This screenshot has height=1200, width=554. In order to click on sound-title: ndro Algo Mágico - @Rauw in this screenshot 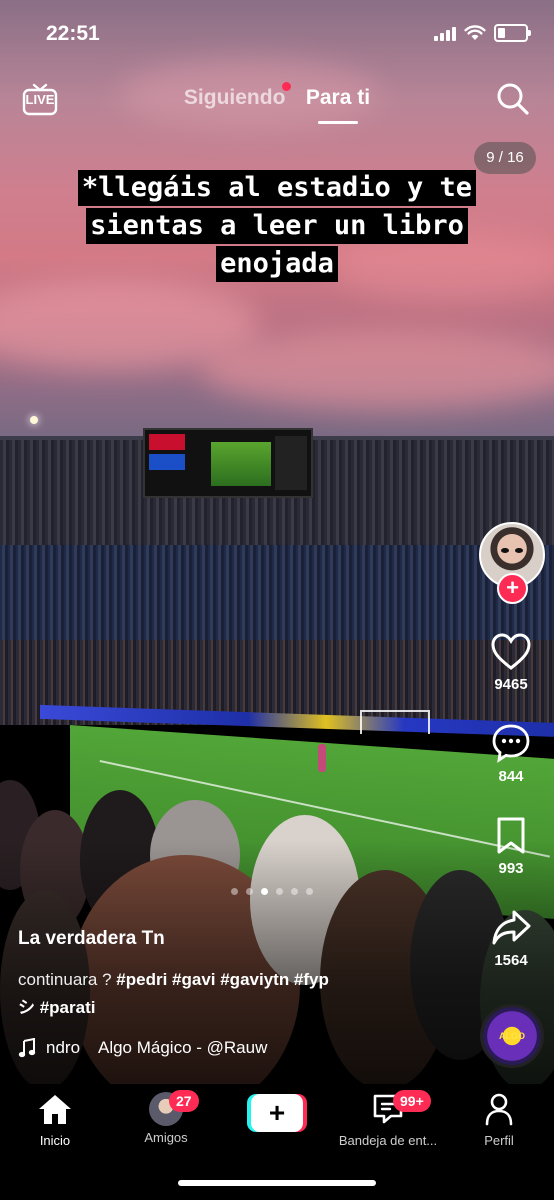, I will do `click(157, 1047)`.